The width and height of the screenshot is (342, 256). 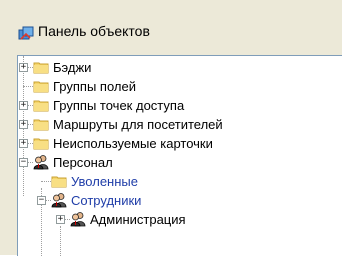 What do you see at coordinates (133, 143) in the screenshot?
I see `tree-item-label: Неиспользуемые карточки` at bounding box center [133, 143].